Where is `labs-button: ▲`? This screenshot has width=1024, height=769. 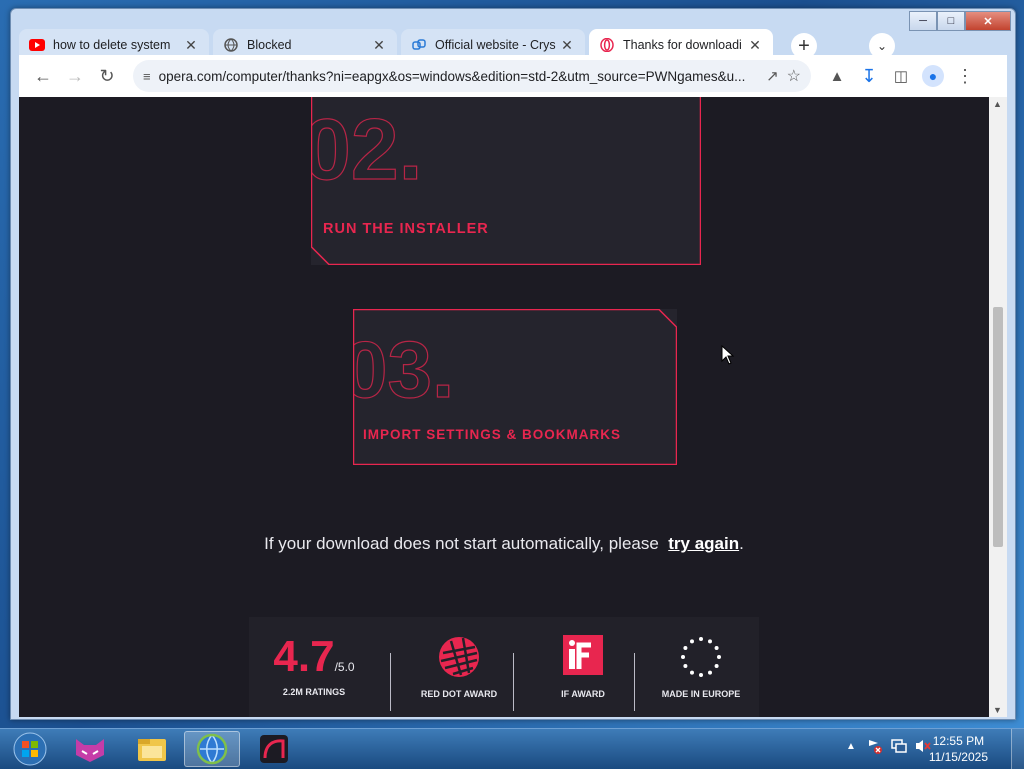
labs-button: ▲ is located at coordinates (837, 76).